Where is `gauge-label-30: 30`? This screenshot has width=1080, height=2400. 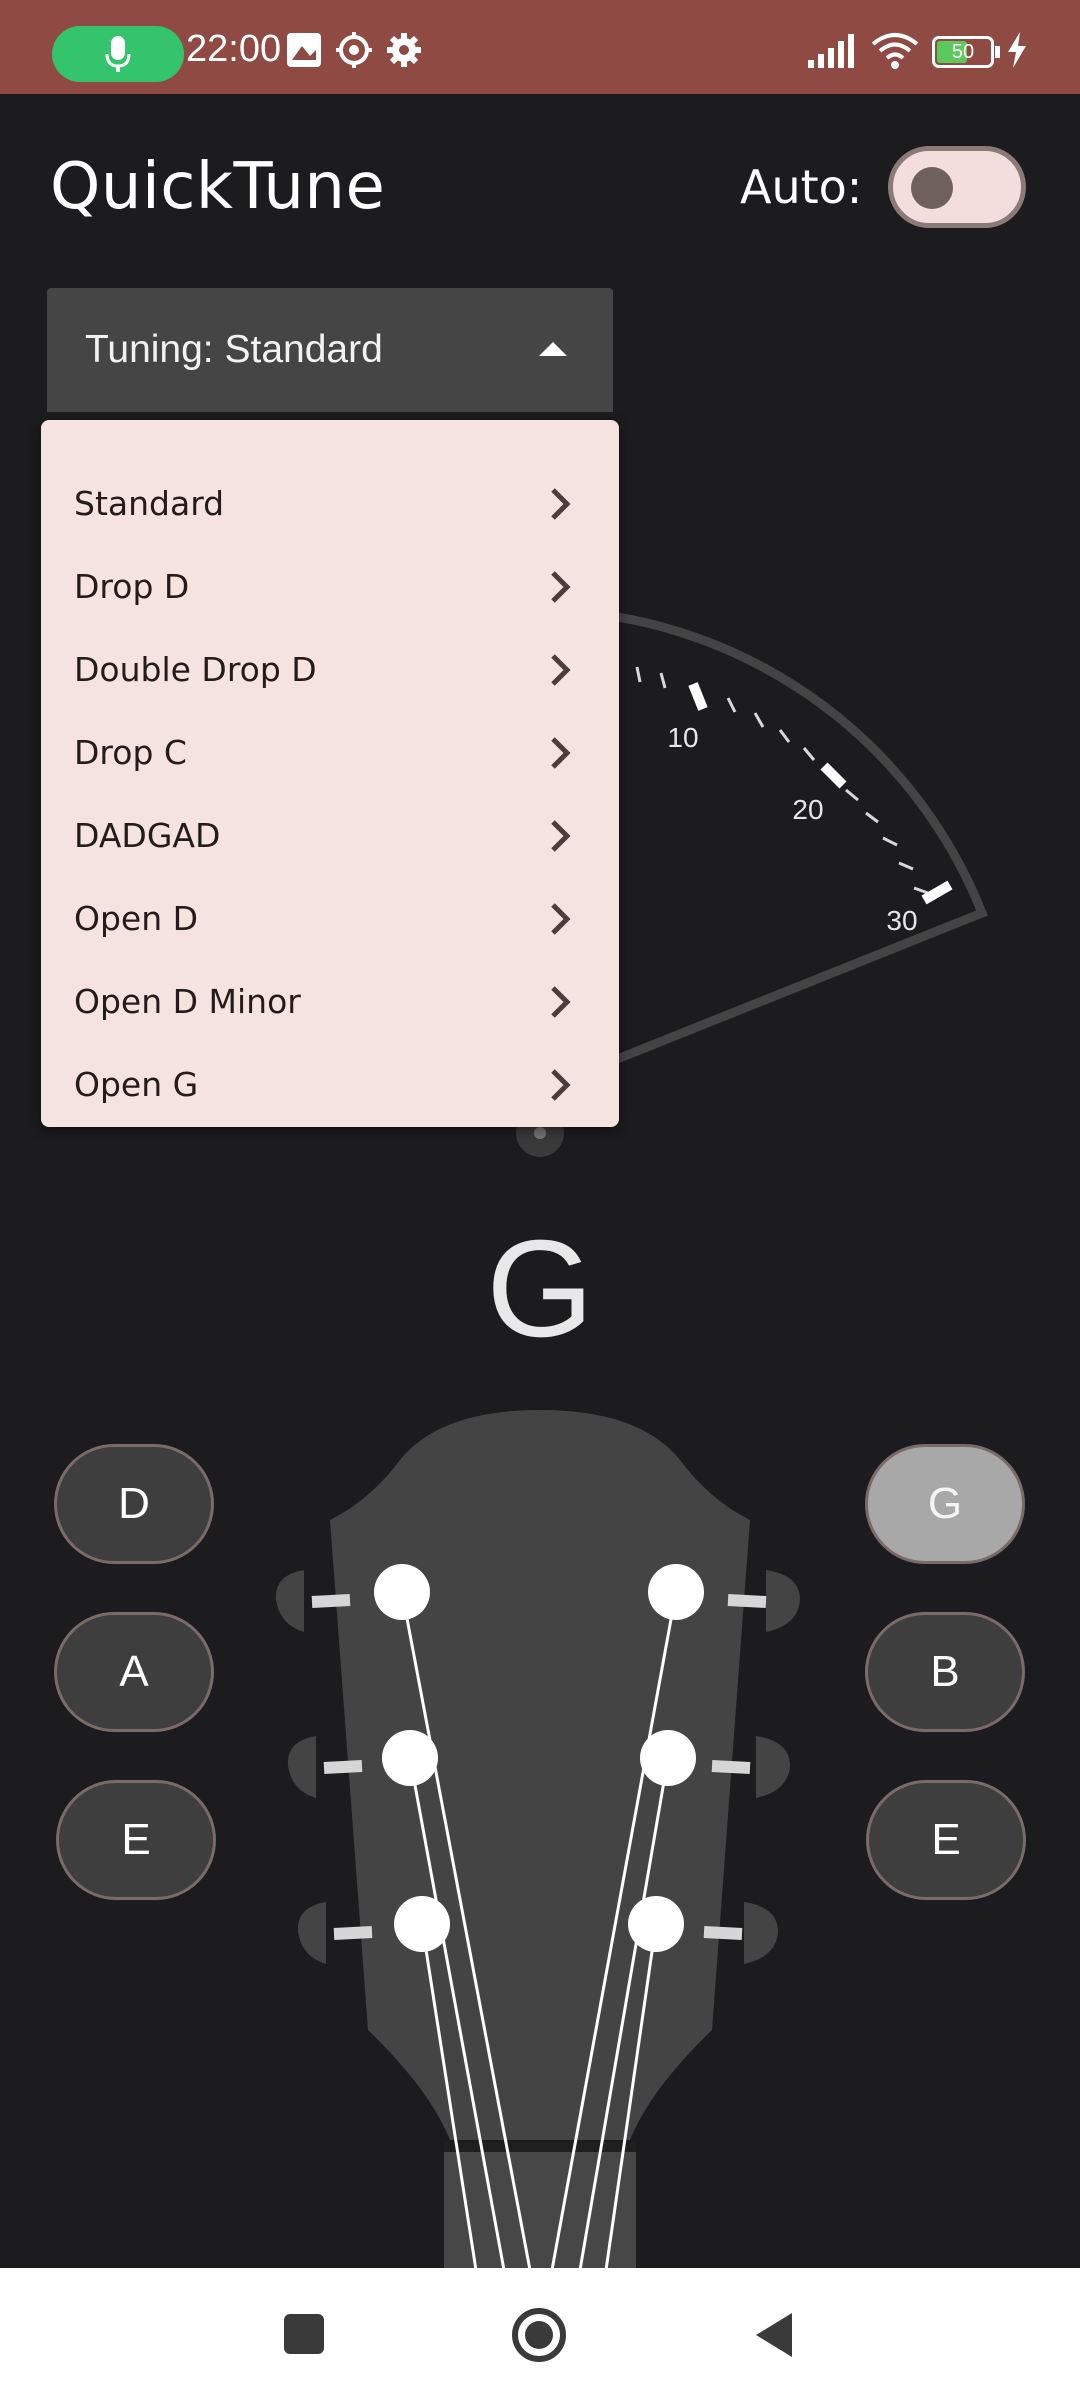 gauge-label-30: 30 is located at coordinates (901, 920).